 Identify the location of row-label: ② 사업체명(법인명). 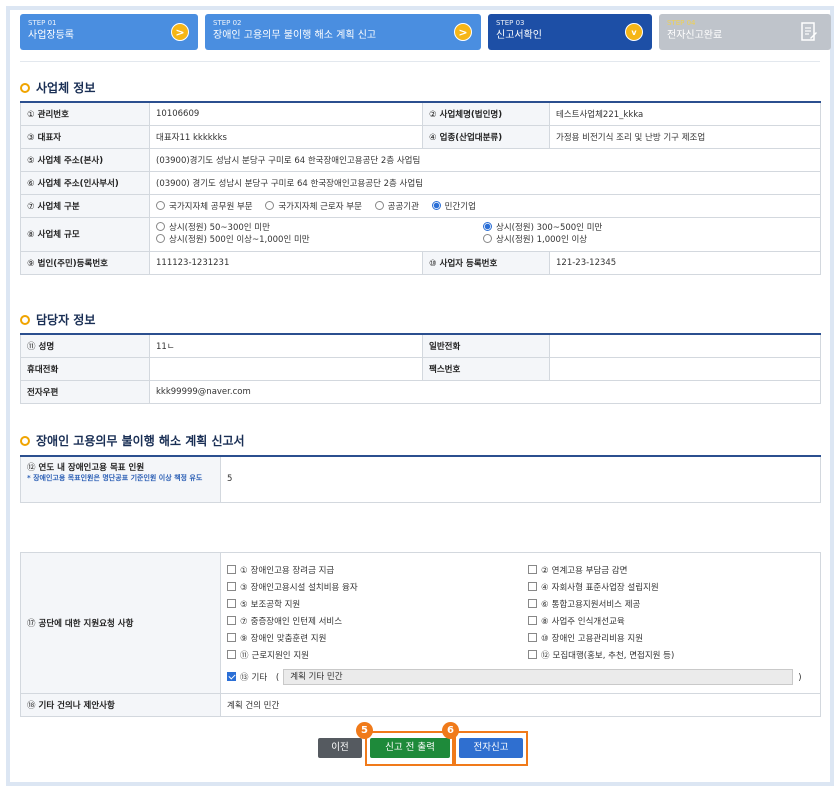
(486, 113).